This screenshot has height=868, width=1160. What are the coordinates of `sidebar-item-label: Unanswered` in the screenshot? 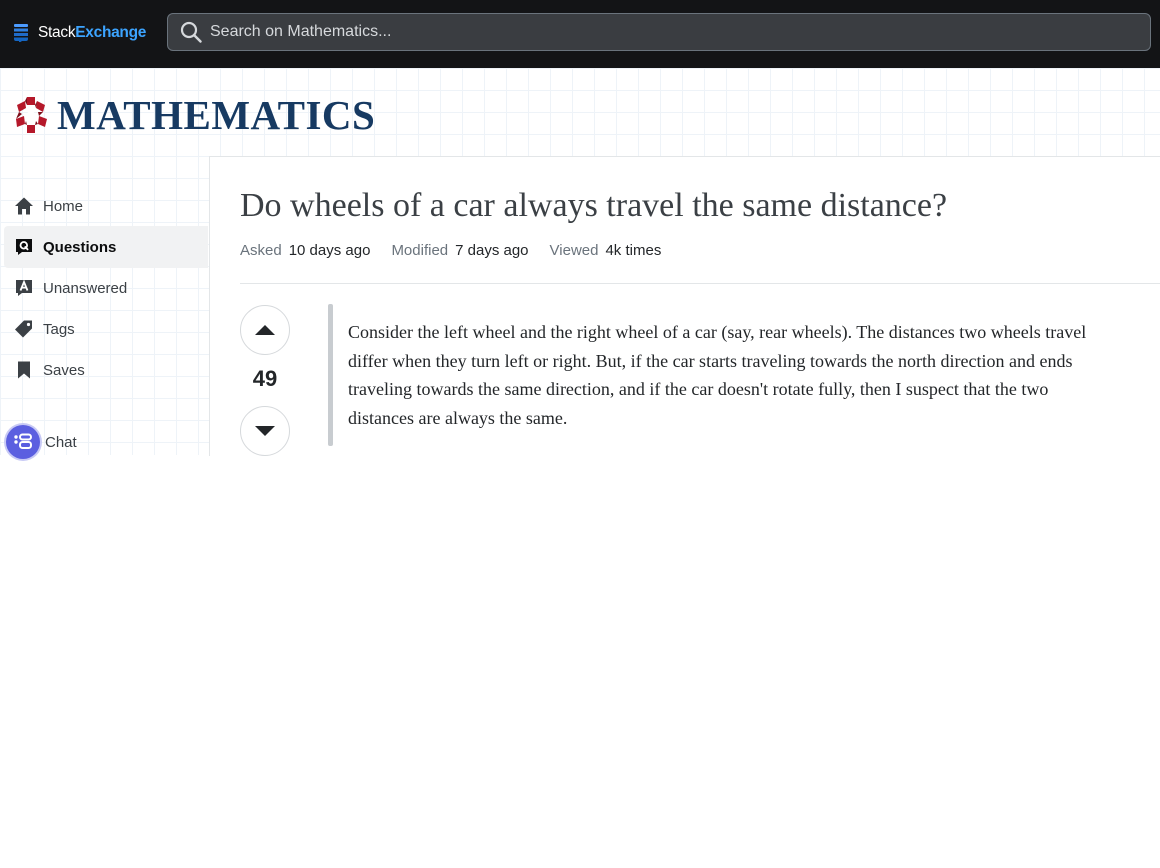 It's located at (85, 288).